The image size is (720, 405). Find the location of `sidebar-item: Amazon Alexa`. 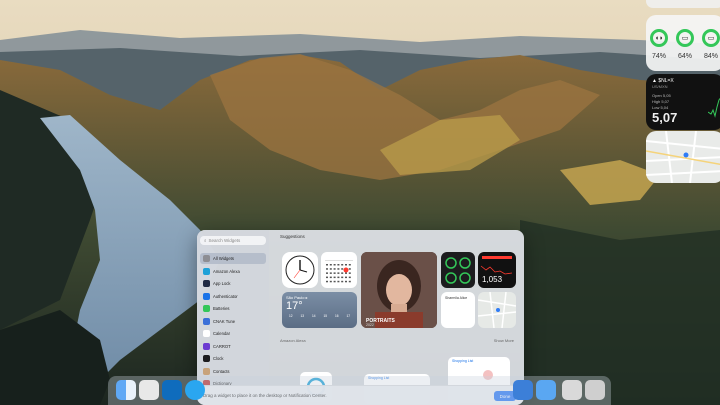

sidebar-item: Amazon Alexa is located at coordinates (233, 271).